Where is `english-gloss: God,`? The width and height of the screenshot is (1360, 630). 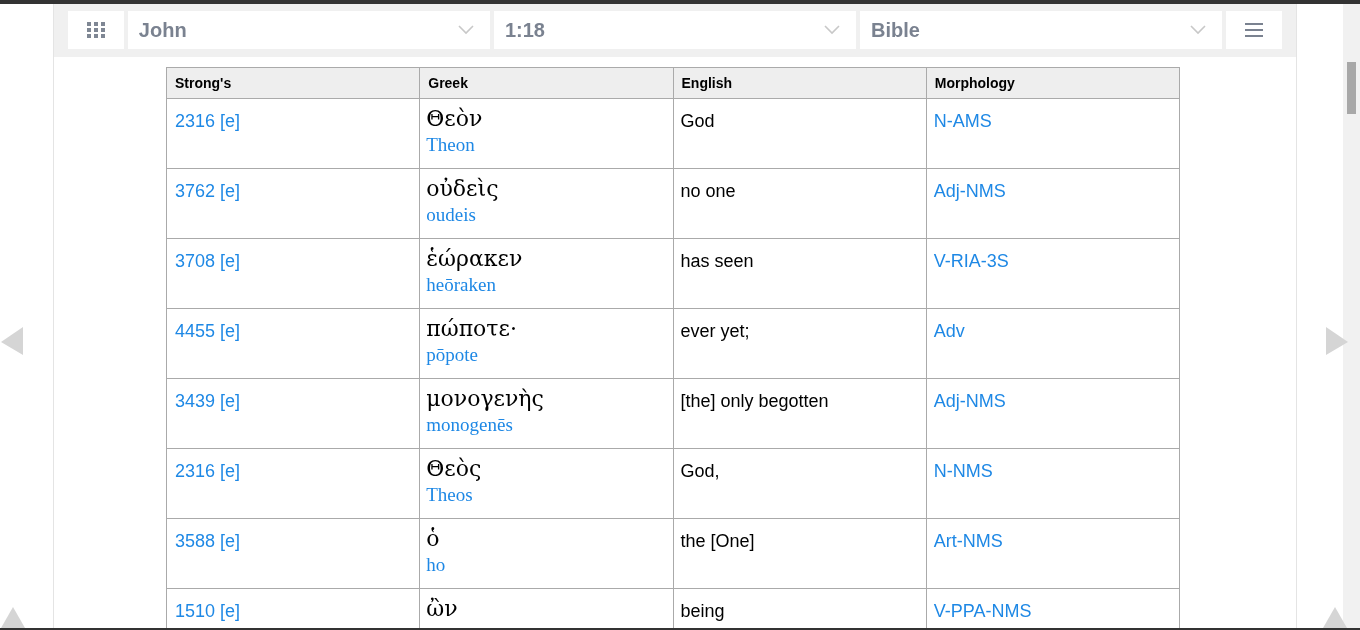 english-gloss: God, is located at coordinates (700, 471).